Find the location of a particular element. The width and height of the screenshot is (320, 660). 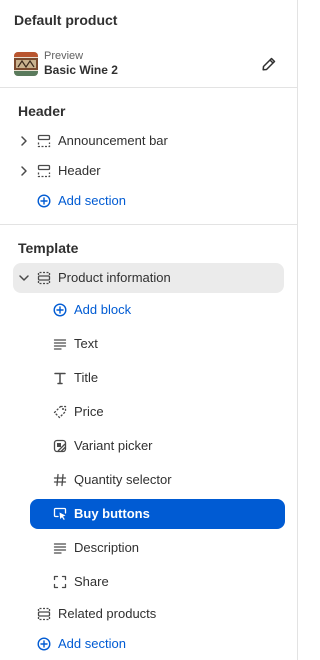

block-label: Text is located at coordinates (86, 343).